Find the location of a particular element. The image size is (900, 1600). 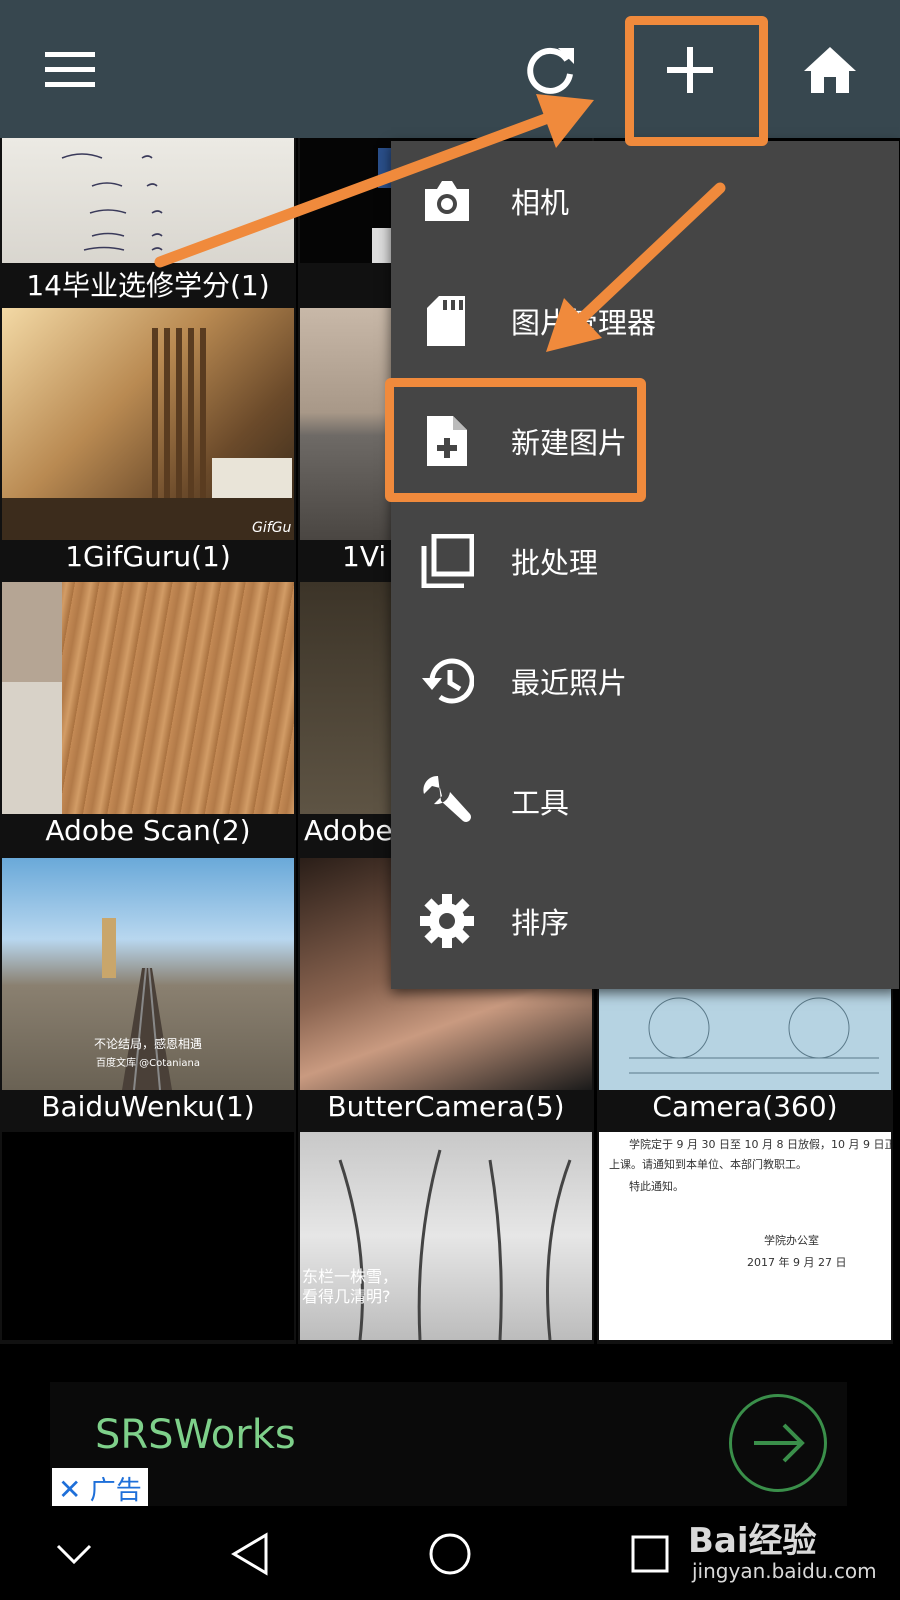

refresh-button is located at coordinates (550, 70).